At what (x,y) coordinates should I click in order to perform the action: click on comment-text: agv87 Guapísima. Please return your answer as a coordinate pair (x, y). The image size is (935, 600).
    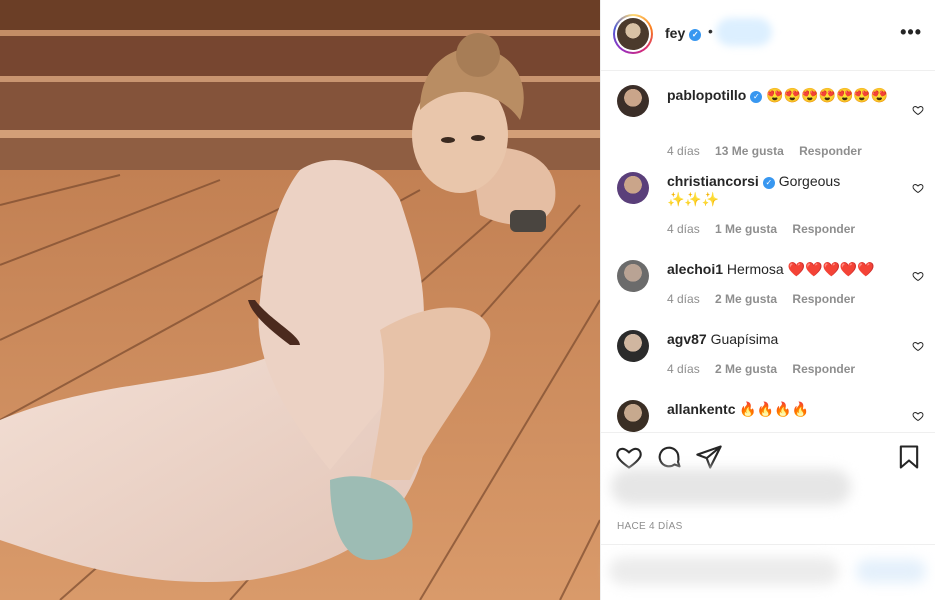
    Looking at the image, I should click on (779, 339).